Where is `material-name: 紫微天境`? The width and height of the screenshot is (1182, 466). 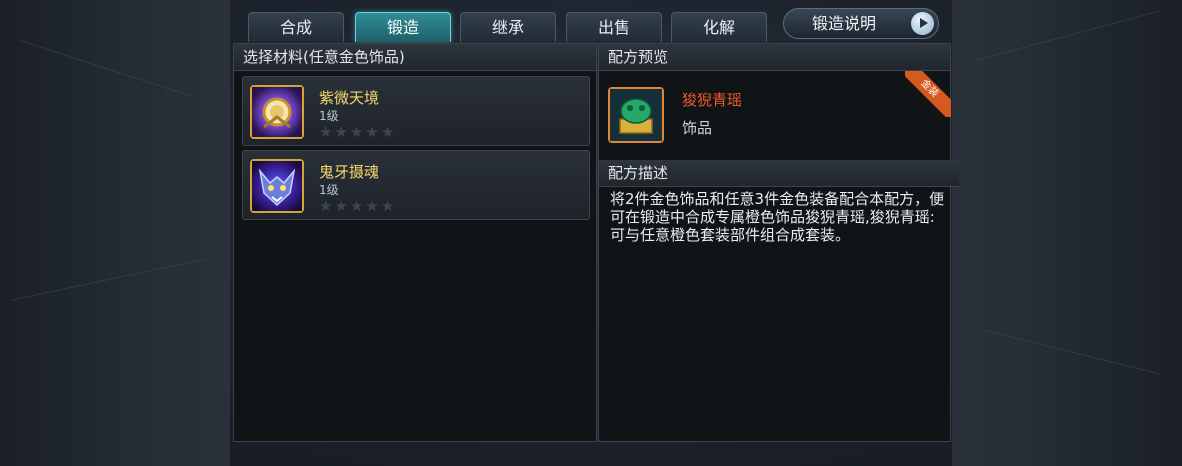 material-name: 紫微天境 is located at coordinates (349, 98).